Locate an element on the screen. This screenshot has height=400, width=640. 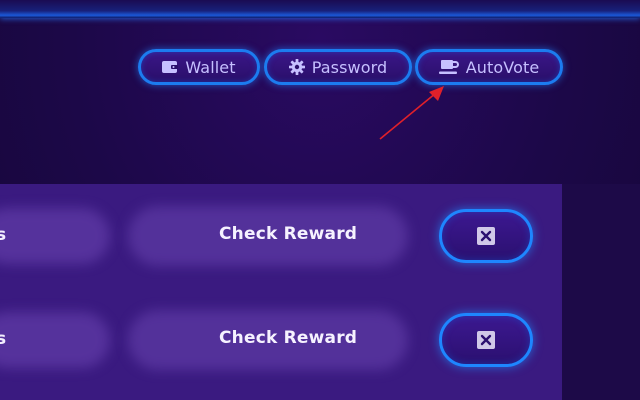
top-header-bar is located at coordinates (320, 9).